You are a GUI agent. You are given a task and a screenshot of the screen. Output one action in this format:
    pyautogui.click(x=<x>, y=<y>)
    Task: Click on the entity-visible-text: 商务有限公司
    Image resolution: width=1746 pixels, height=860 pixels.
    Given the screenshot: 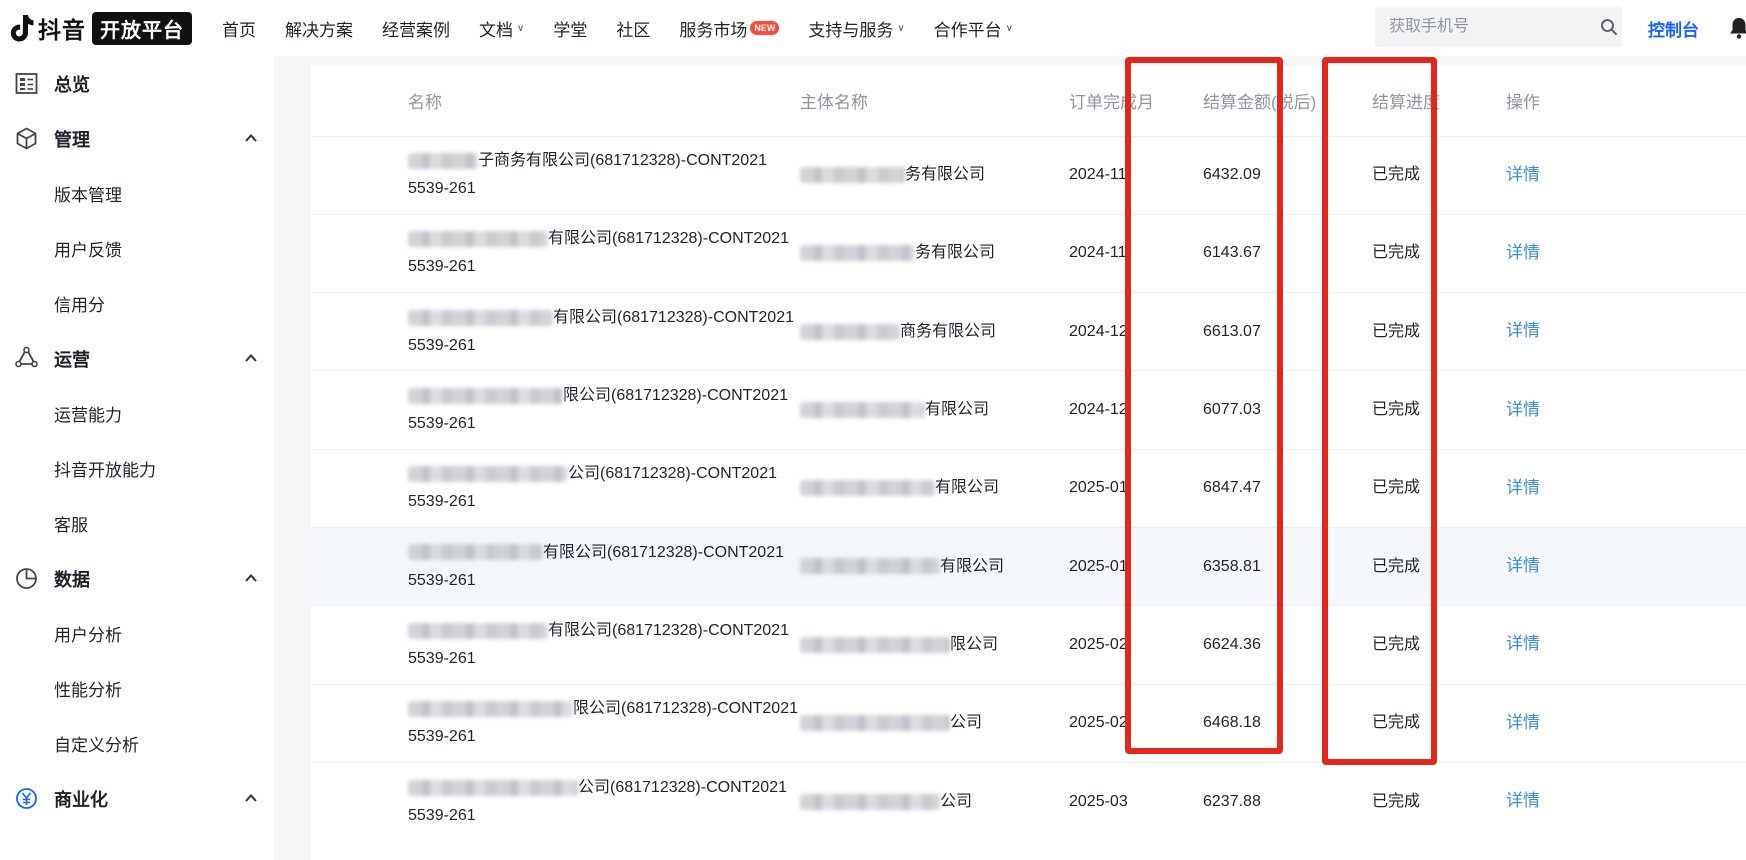 What is the action you would take?
    pyautogui.click(x=948, y=331)
    